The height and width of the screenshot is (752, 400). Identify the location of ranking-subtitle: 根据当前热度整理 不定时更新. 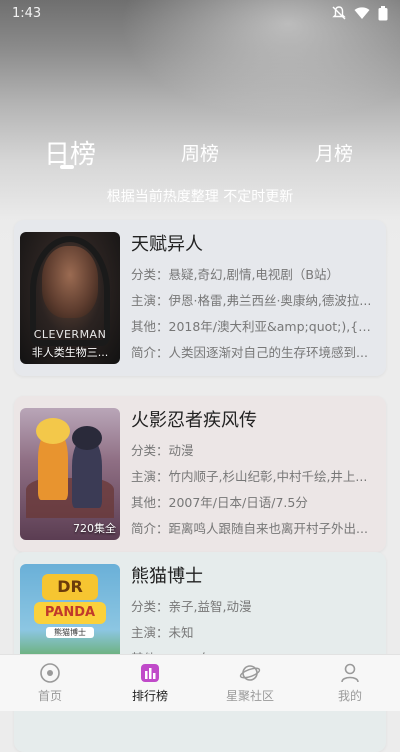
(200, 197).